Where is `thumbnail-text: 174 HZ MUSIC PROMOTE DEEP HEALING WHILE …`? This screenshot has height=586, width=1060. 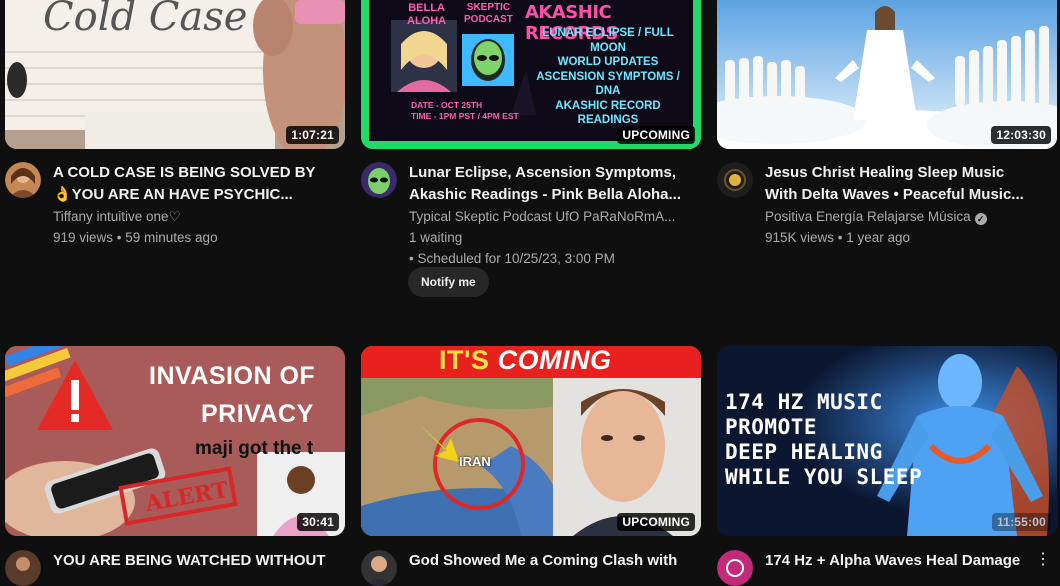 thumbnail-text: 174 HZ MUSIC PROMOTE DEEP HEALING WHILE … is located at coordinates (824, 439).